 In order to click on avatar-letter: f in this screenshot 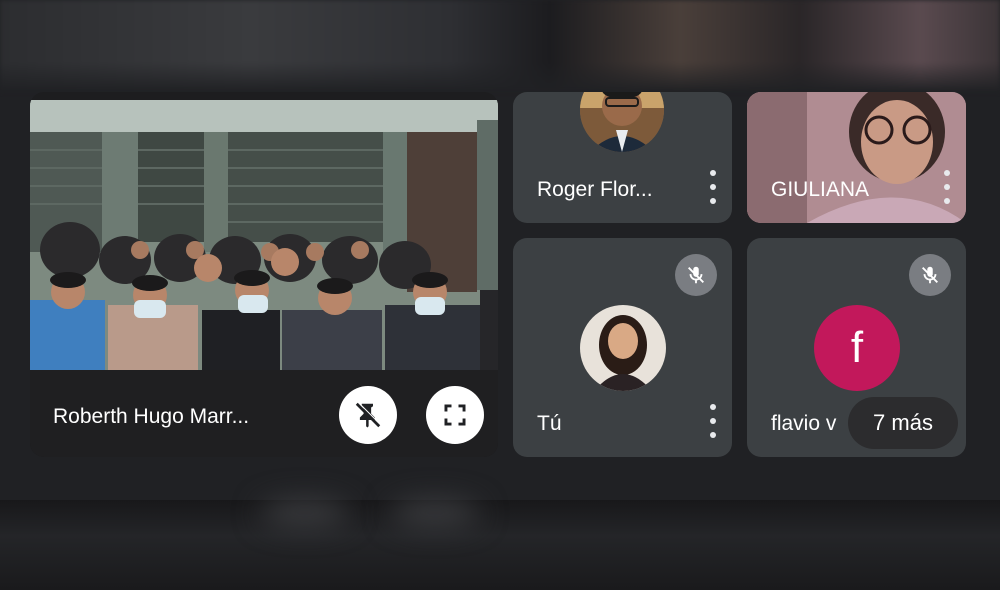, I will do `click(857, 348)`.